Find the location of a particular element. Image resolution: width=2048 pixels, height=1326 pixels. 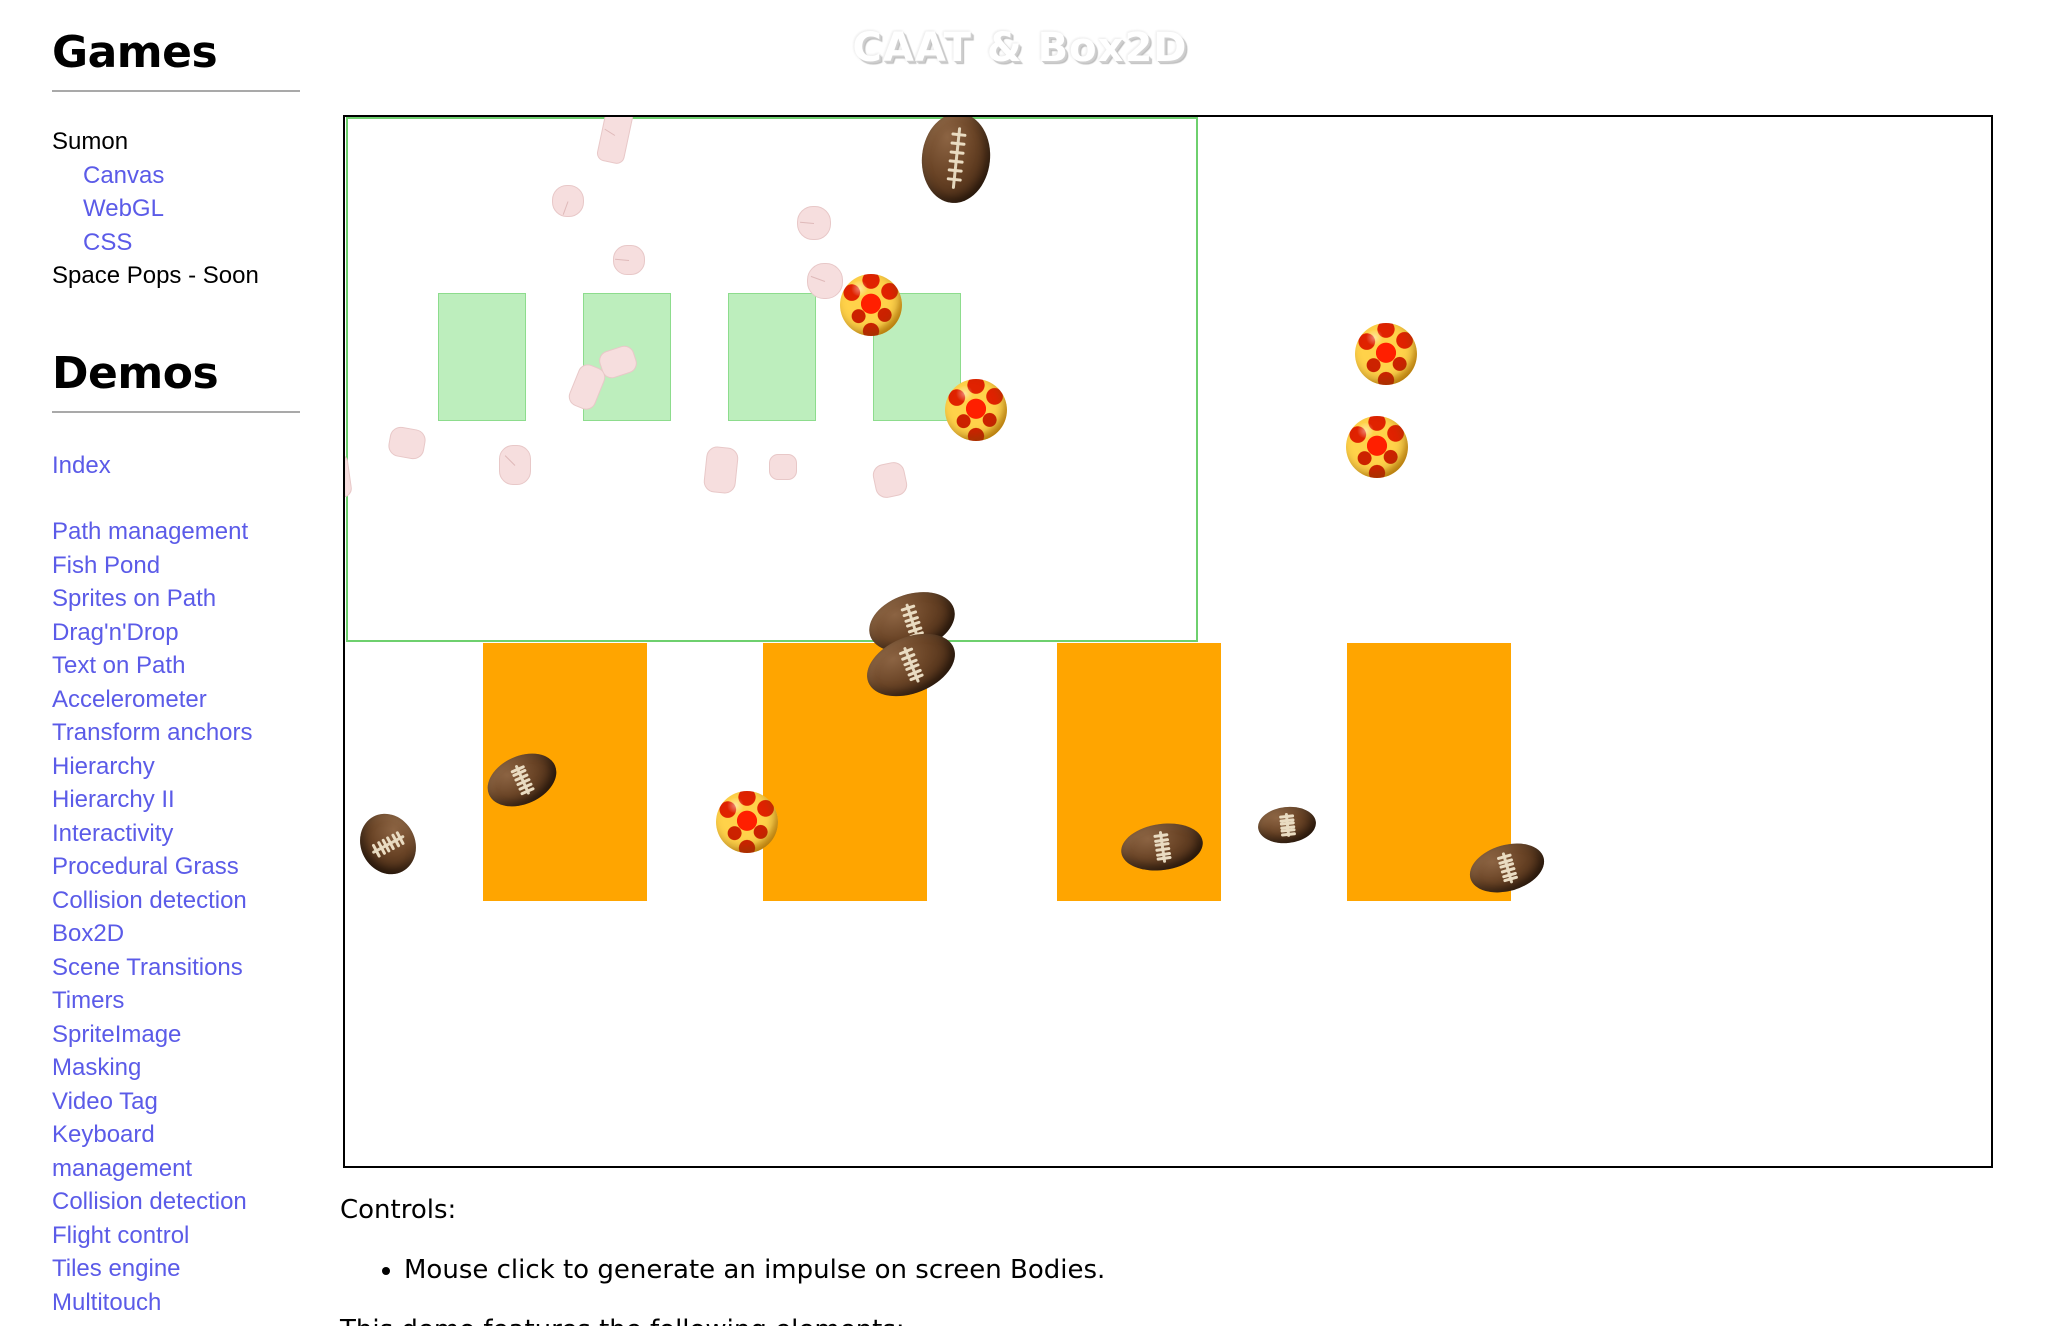

sidebar-link-video-tag: Video Tag is located at coordinates (172, 1102).